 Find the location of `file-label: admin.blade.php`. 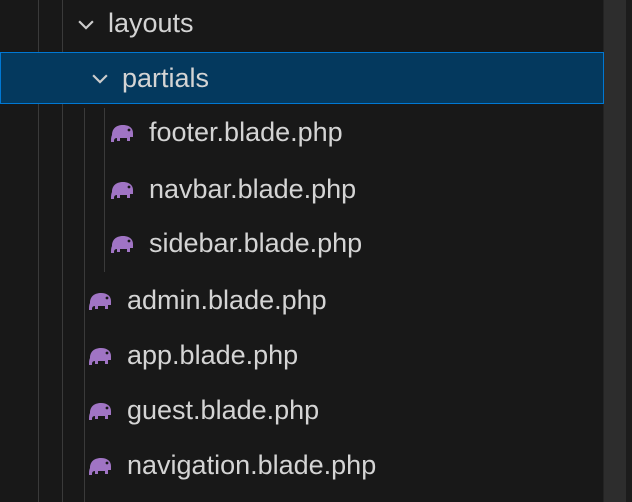

file-label: admin.blade.php is located at coordinates (227, 300).